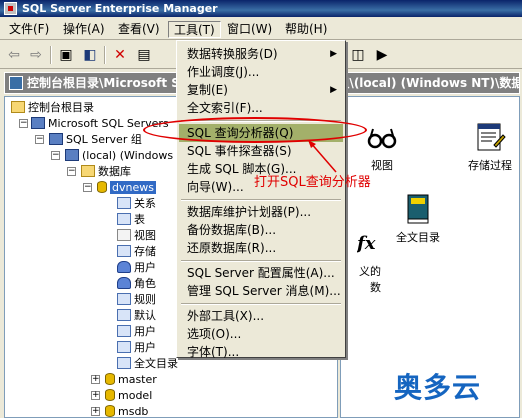 This screenshot has height=418, width=522. I want to click on user-type-icon, so click(124, 331).